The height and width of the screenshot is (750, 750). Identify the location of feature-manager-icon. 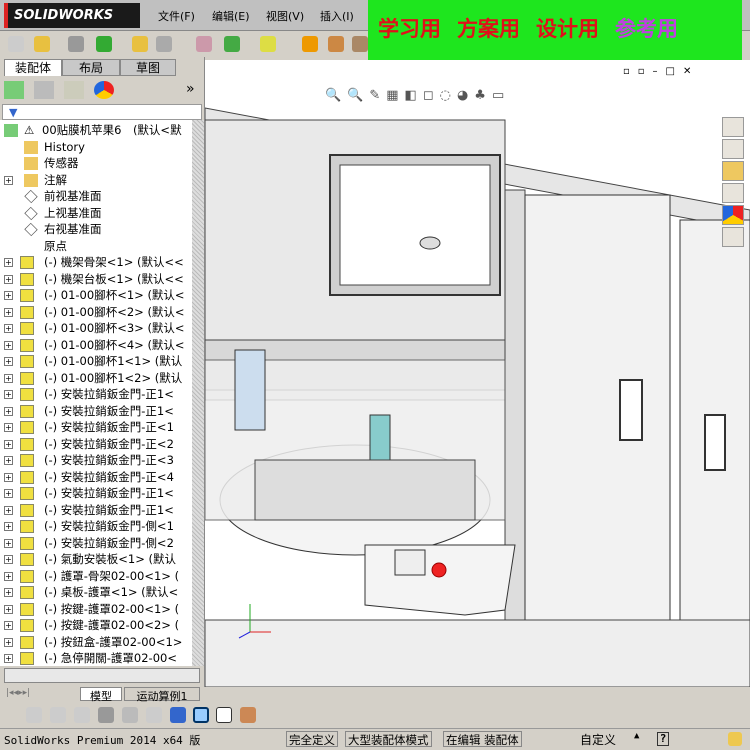
(14, 90).